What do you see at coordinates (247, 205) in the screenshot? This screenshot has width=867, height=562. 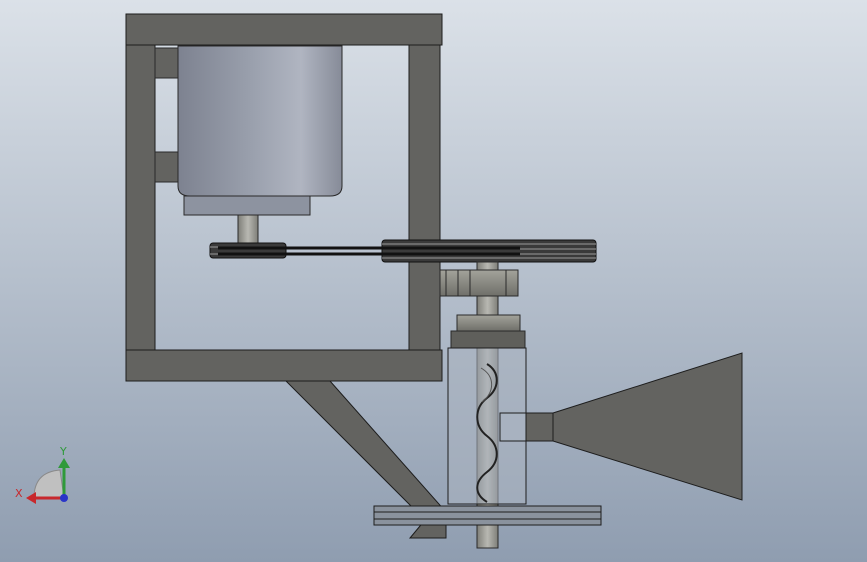 I see `motor-end-flange` at bounding box center [247, 205].